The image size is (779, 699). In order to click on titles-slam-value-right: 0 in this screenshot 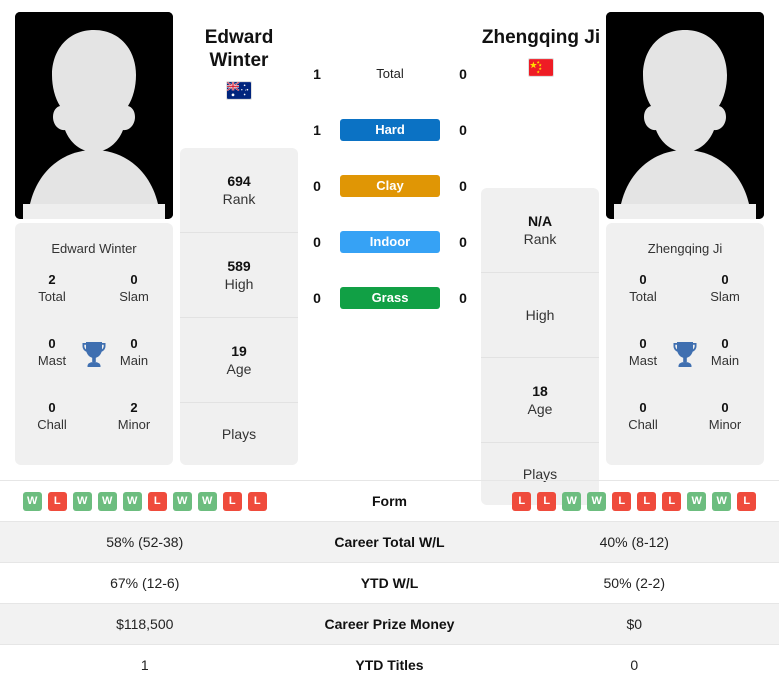, I will do `click(725, 279)`.